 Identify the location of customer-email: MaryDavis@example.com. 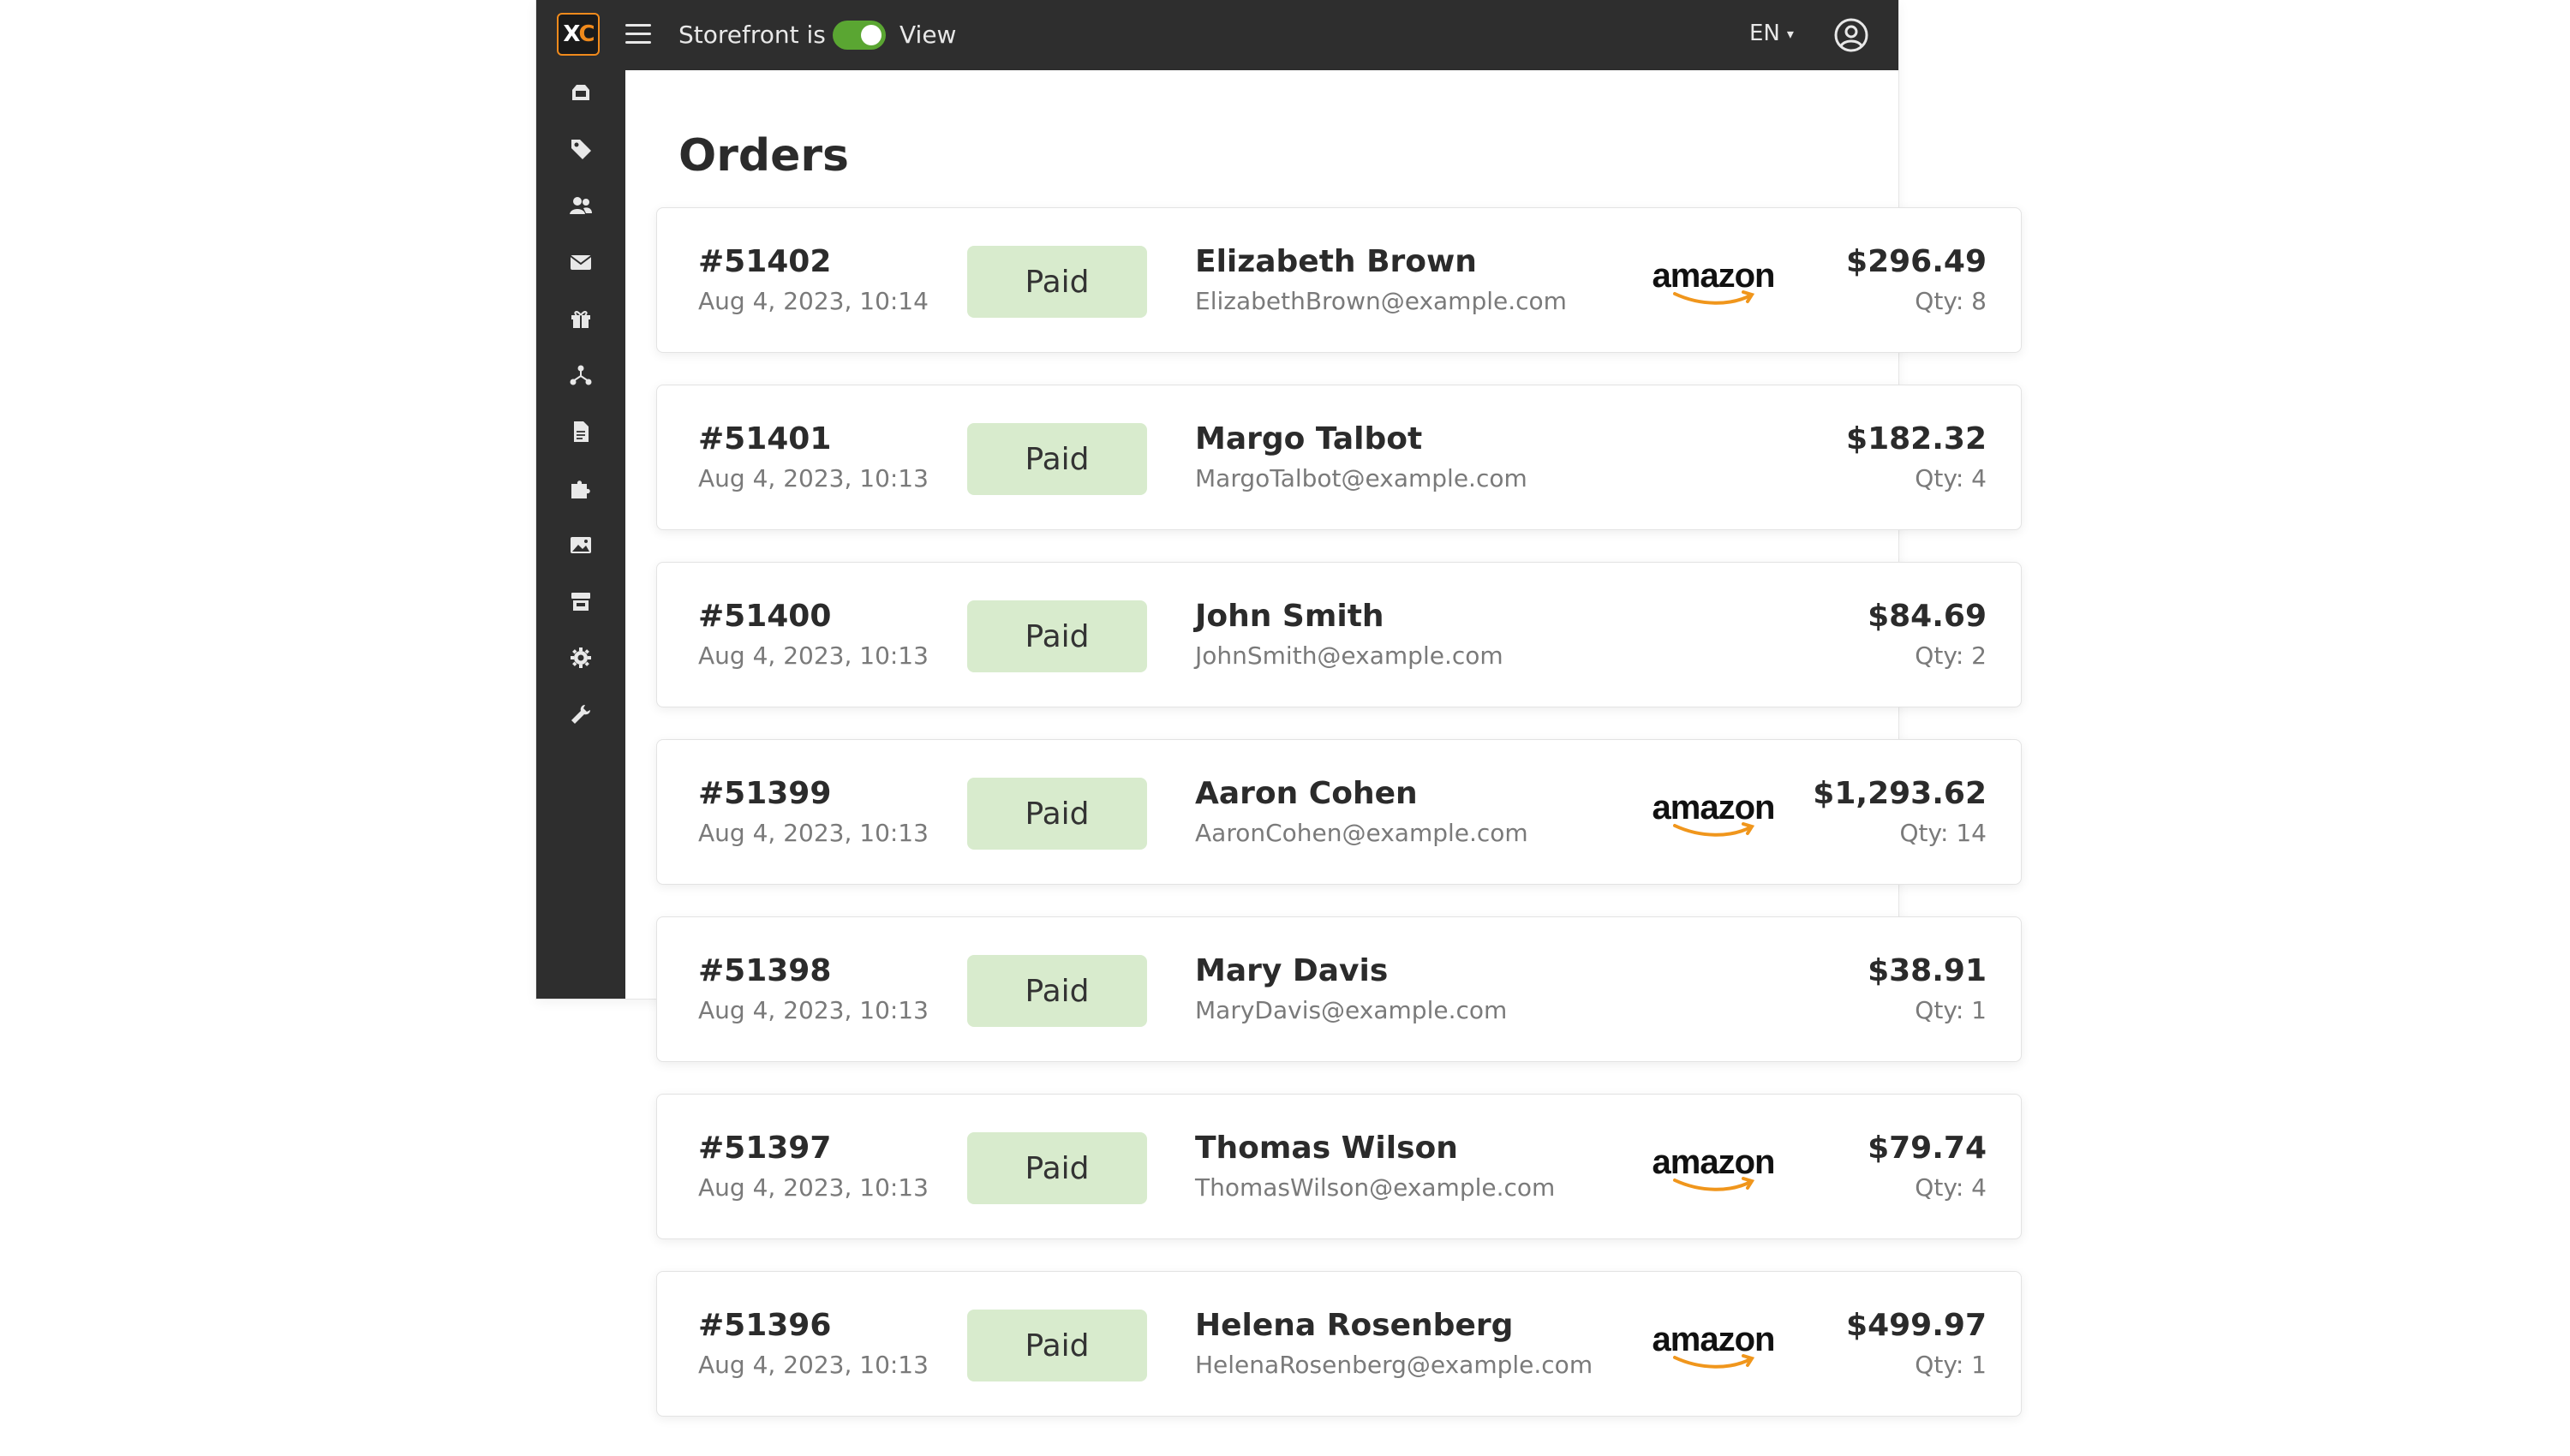
(1352, 1010).